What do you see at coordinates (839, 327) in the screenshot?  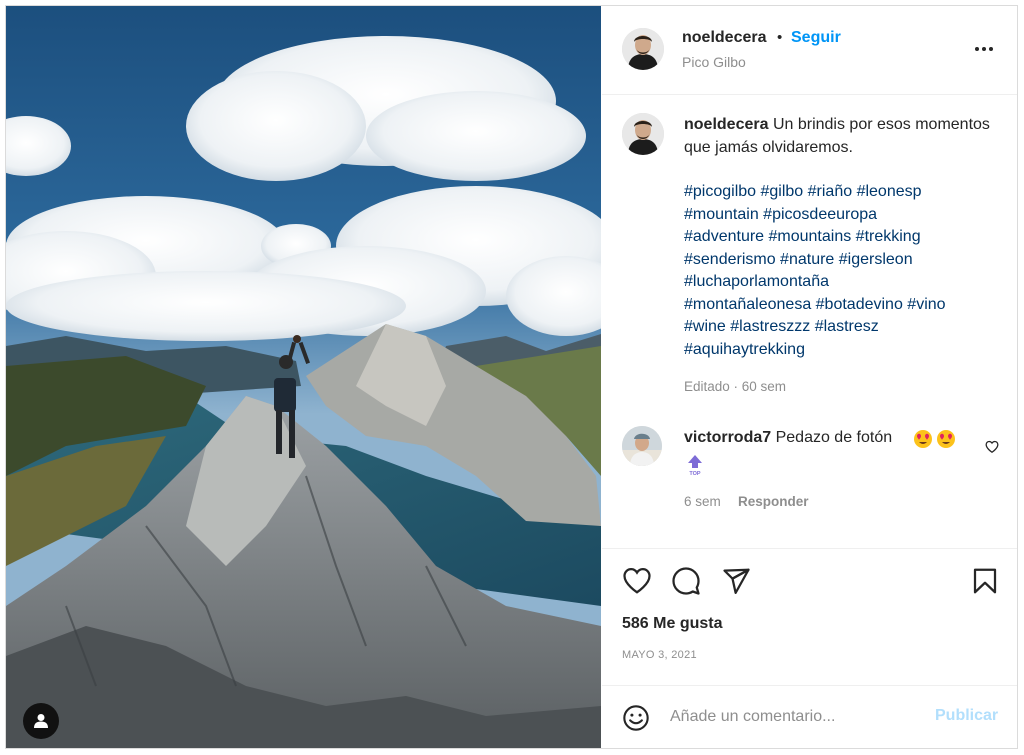 I see `hashtag-line: #wine #lastreszzz #lastresz` at bounding box center [839, 327].